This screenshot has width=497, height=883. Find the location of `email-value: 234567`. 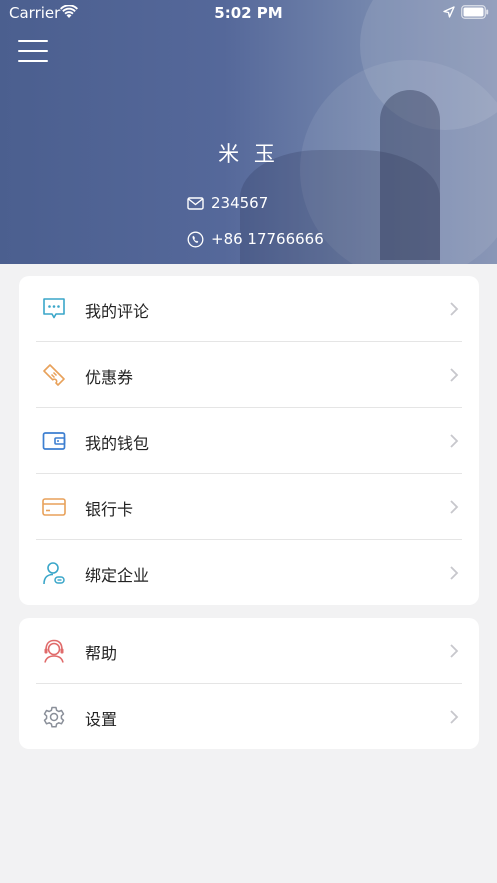

email-value: 234567 is located at coordinates (240, 203).